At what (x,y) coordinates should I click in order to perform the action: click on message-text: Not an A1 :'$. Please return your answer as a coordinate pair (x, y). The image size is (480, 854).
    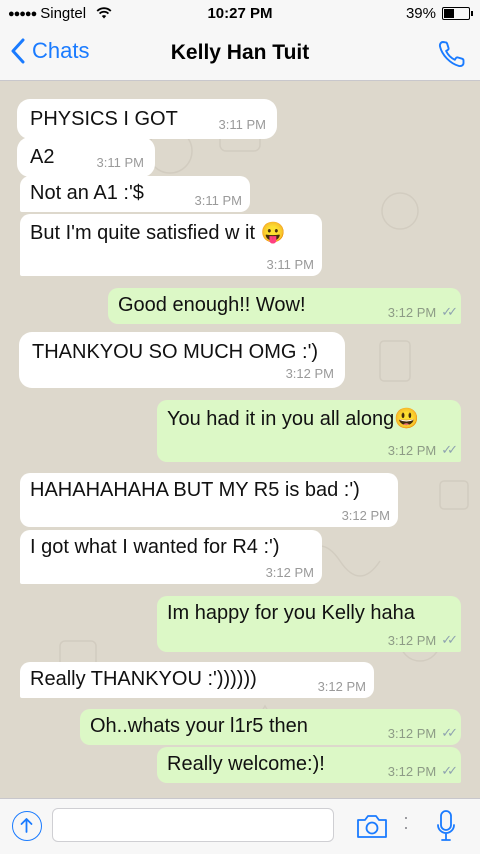
    Looking at the image, I should click on (87, 193).